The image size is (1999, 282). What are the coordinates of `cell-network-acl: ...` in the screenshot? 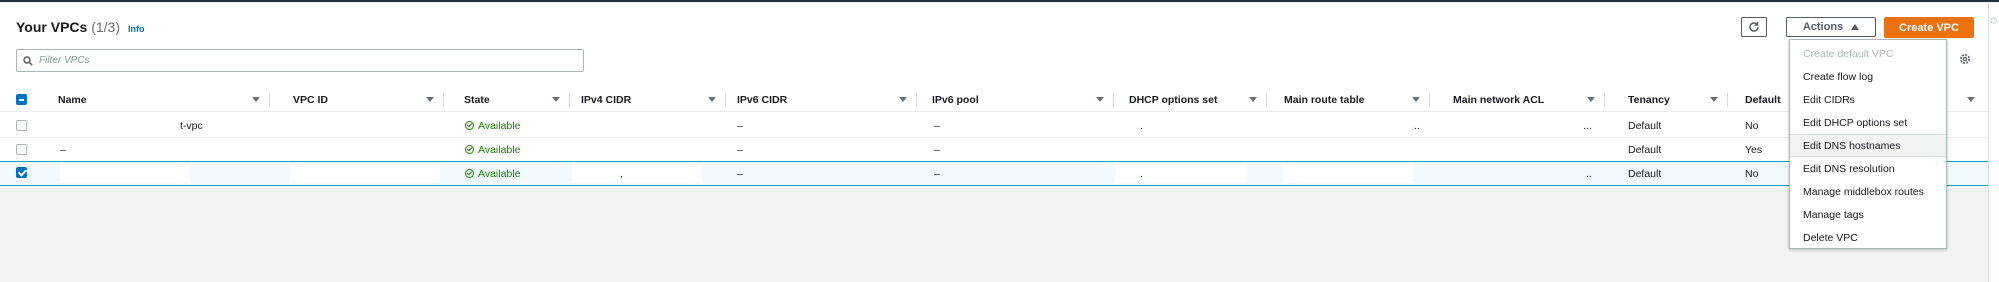 It's located at (1587, 125).